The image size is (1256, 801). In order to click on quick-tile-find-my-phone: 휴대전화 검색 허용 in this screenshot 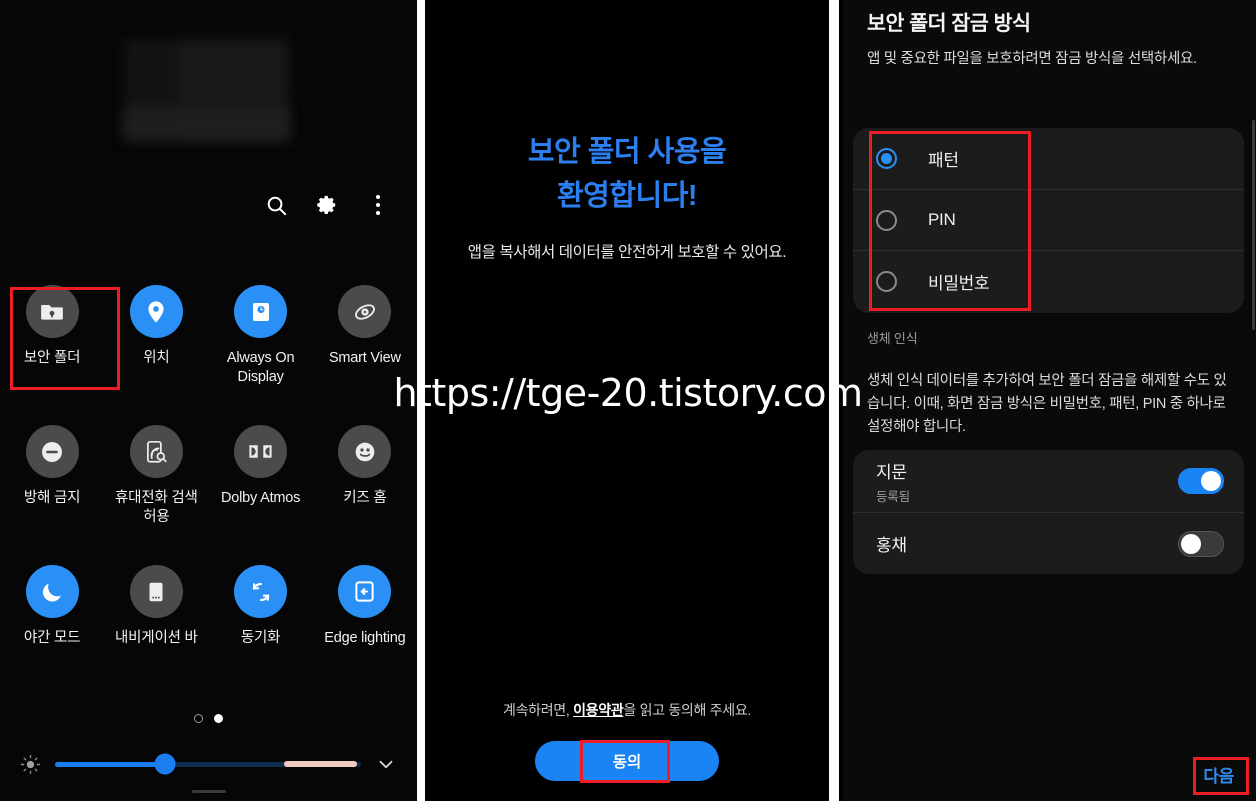, I will do `click(156, 476)`.